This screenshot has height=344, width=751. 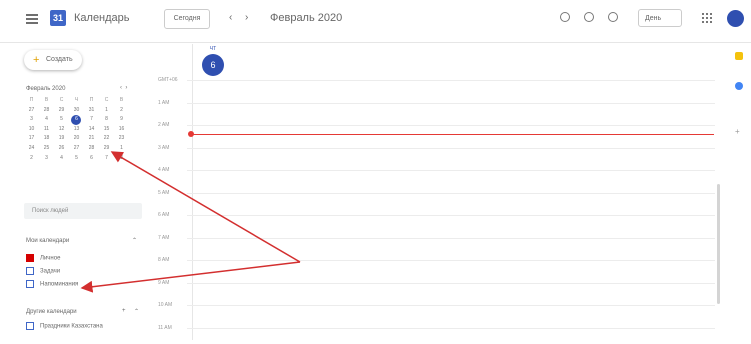 I want to click on annotation-arrow-to-date, so click(x=205, y=207).